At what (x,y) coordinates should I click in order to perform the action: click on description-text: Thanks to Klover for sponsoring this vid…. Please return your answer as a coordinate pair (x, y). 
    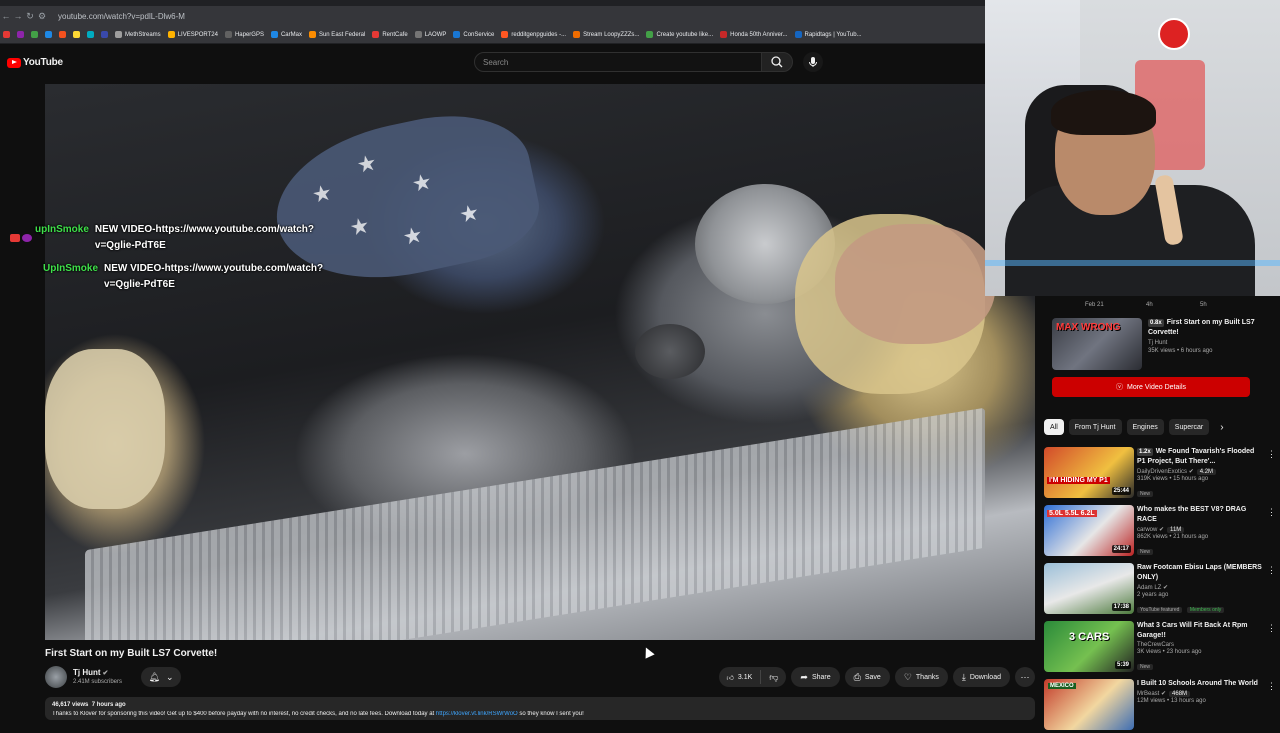
    Looking at the image, I should click on (243, 714).